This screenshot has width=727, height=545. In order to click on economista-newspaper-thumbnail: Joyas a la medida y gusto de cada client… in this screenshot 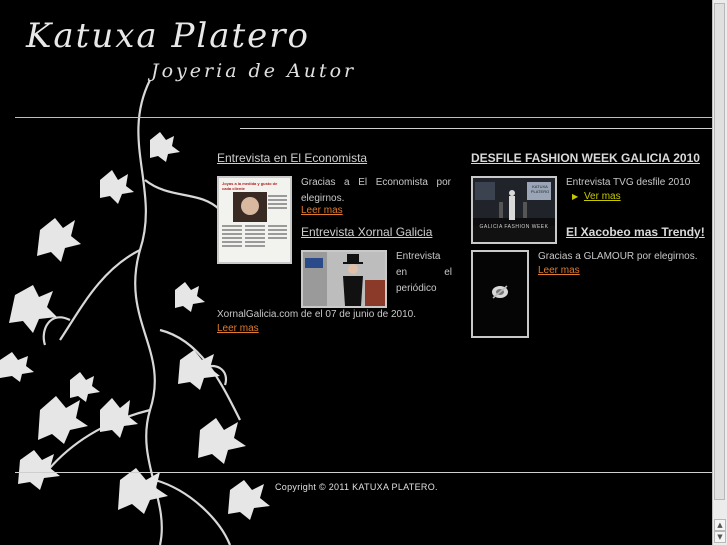, I will do `click(254, 220)`.